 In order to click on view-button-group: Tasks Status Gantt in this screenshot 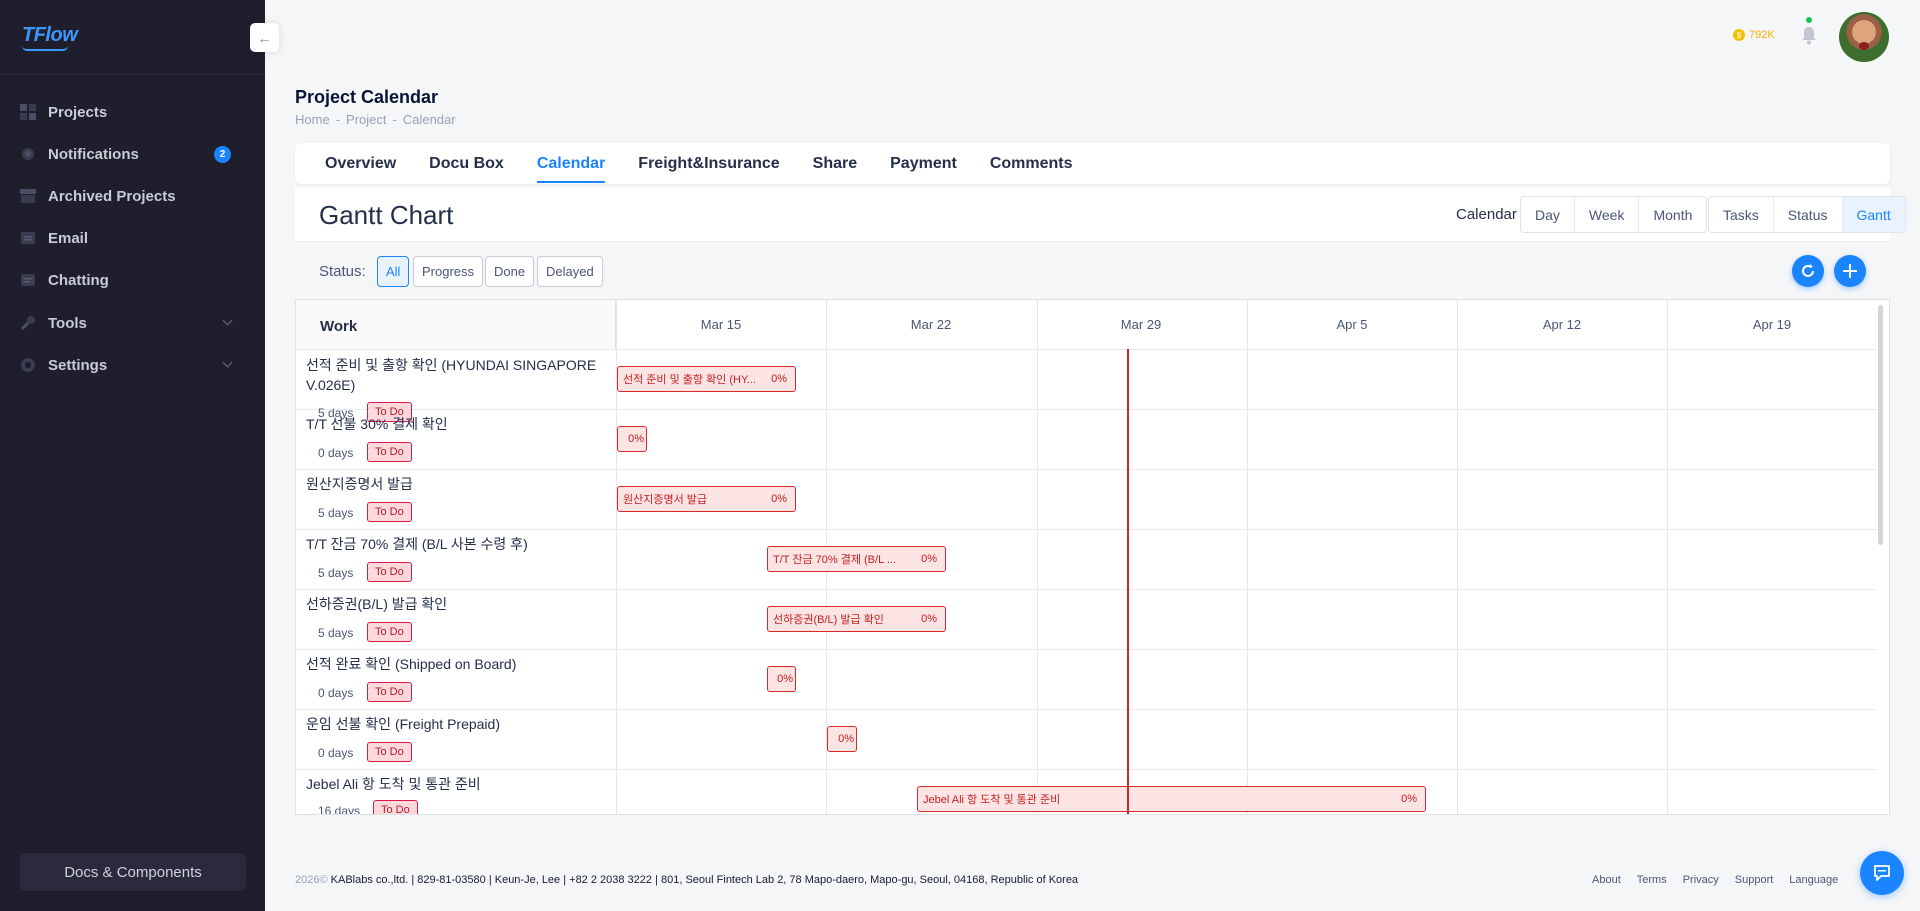, I will do `click(1807, 214)`.